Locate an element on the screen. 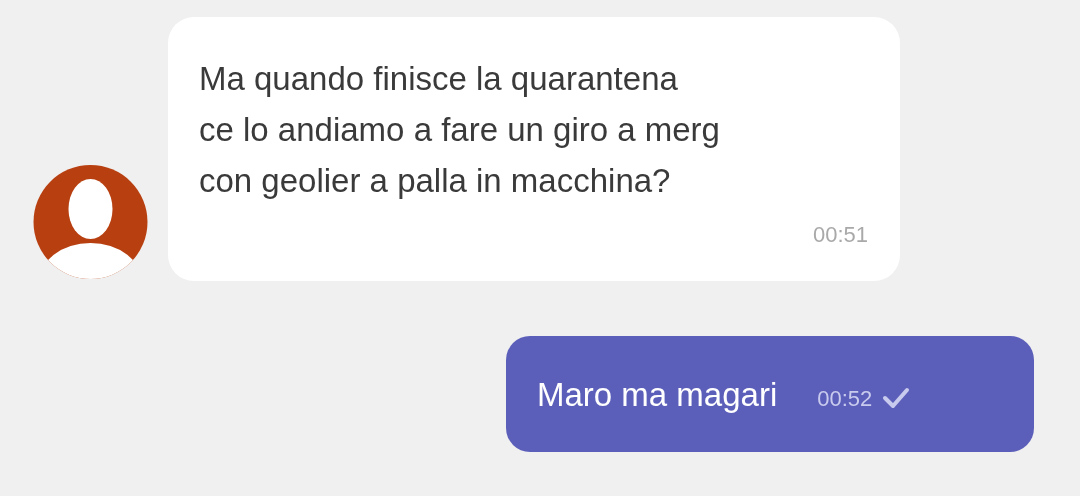  message-time: 00:51 is located at coordinates (840, 235).